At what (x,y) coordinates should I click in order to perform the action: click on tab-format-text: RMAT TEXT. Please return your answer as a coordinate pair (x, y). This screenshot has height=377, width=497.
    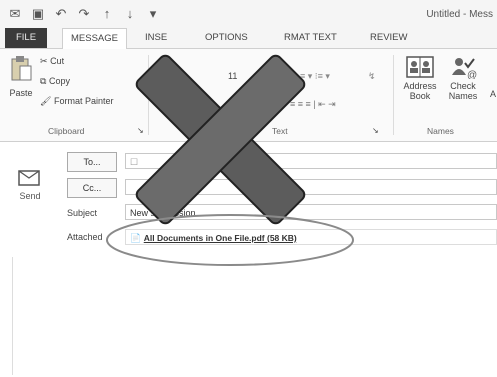
    Looking at the image, I should click on (310, 37).